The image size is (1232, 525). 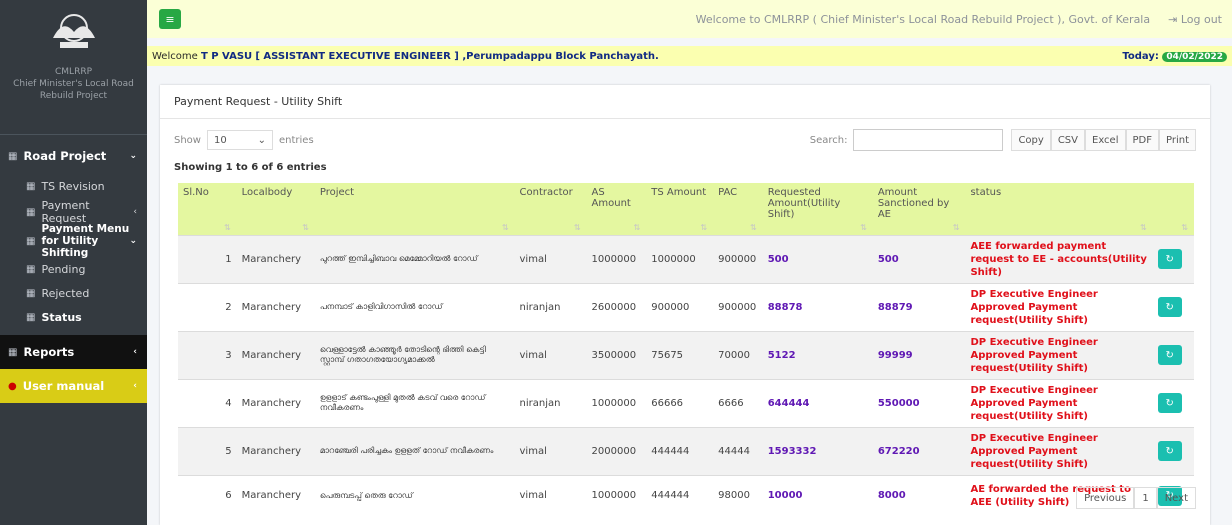 I want to click on cell-requested-amount: 500, so click(x=778, y=259).